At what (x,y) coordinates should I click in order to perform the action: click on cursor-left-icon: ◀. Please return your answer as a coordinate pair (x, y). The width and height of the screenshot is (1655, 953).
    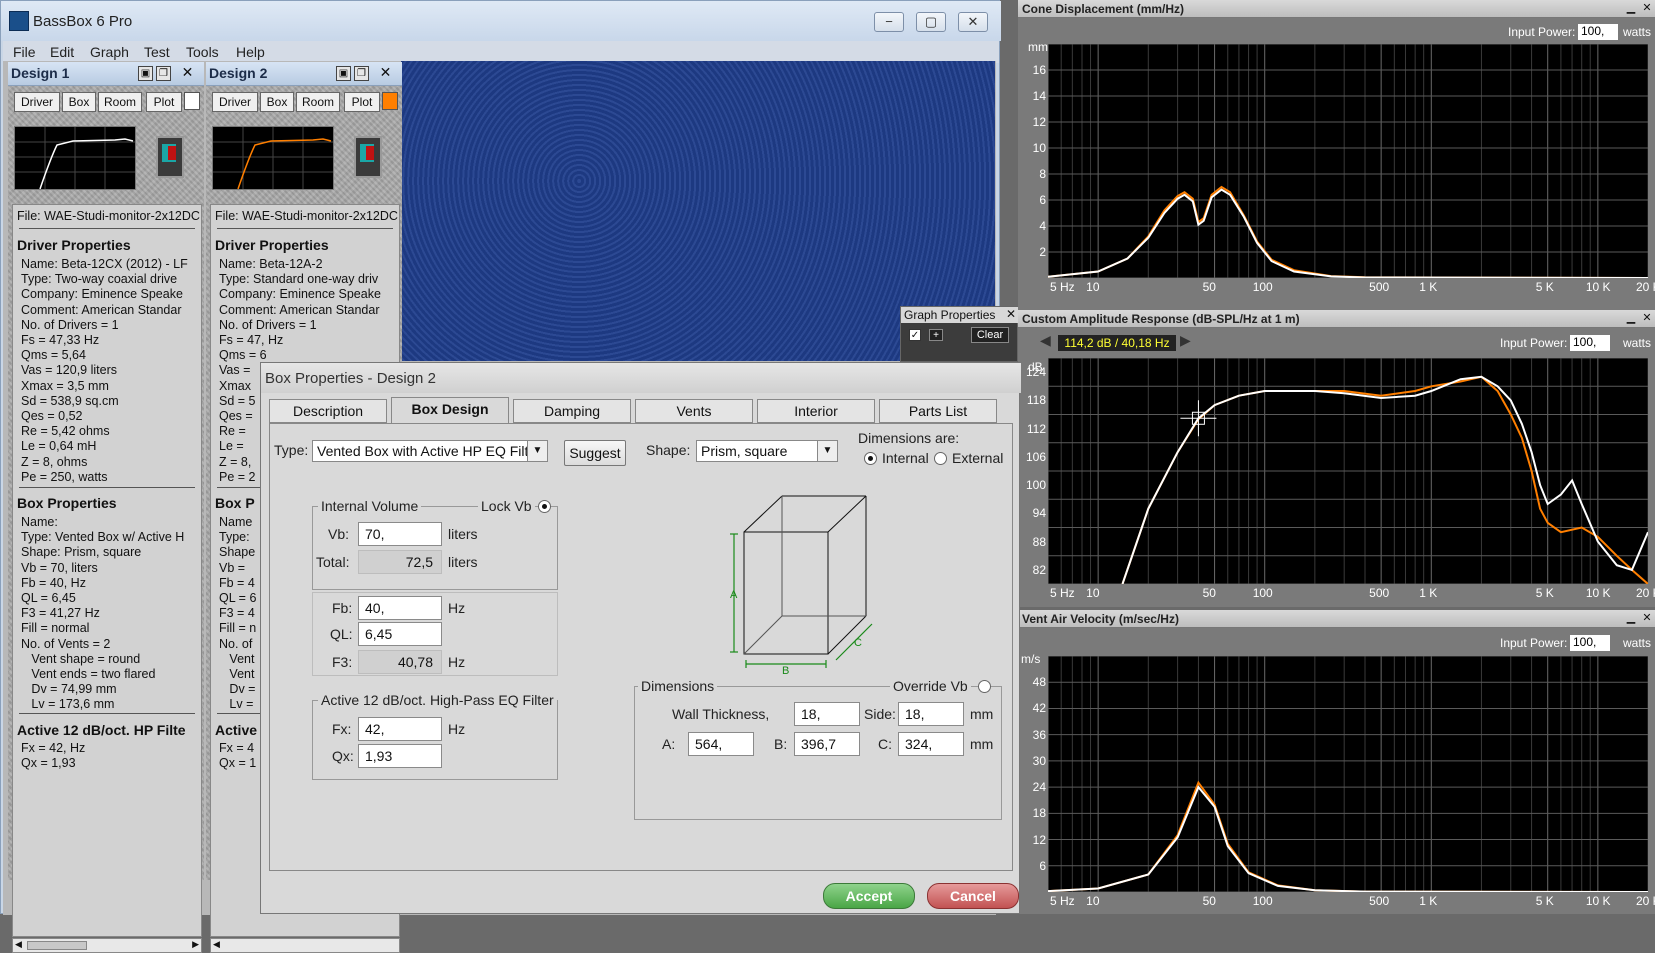
    Looking at the image, I should click on (1045, 340).